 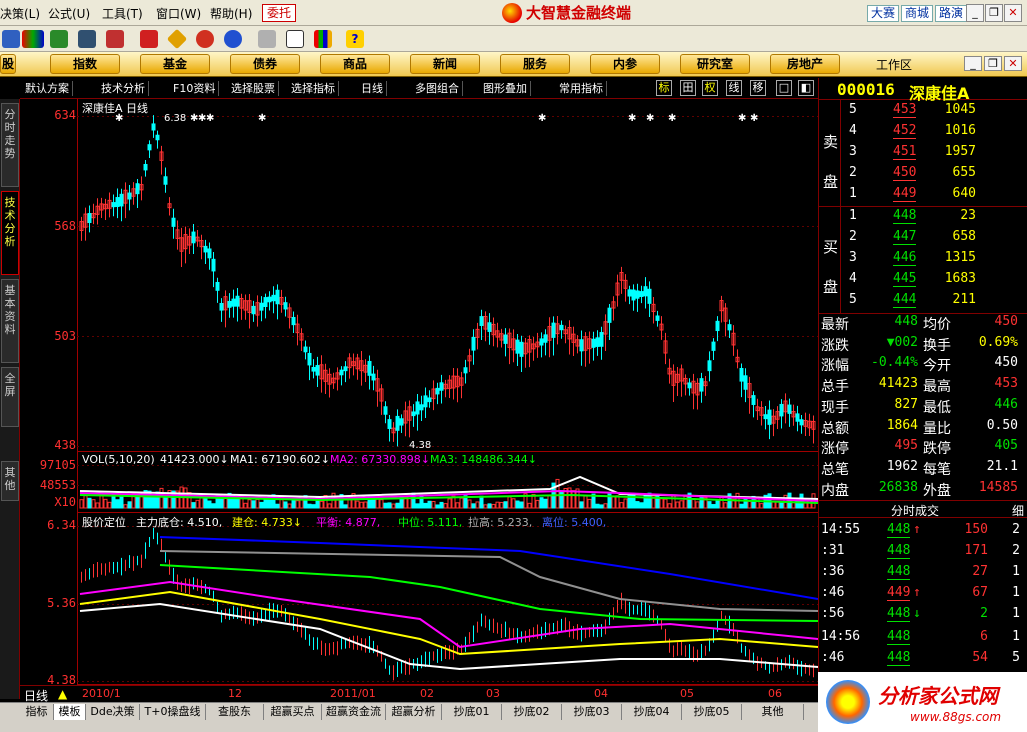 What do you see at coordinates (883, 13) in the screenshot?
I see `link-contest: 大赛` at bounding box center [883, 13].